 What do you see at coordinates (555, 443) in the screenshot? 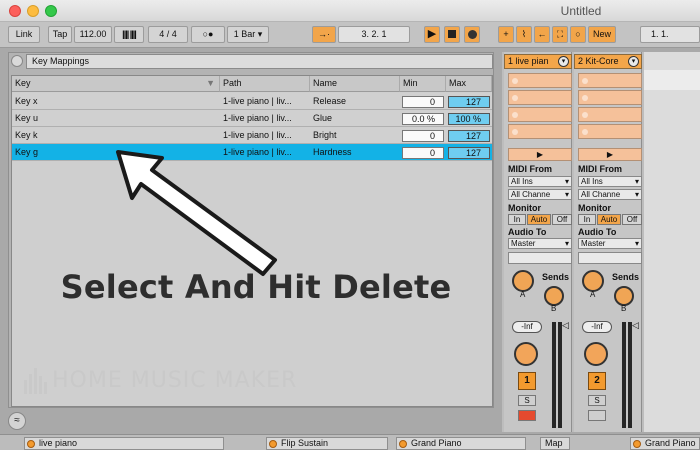
I see `map-button: Map` at bounding box center [555, 443].